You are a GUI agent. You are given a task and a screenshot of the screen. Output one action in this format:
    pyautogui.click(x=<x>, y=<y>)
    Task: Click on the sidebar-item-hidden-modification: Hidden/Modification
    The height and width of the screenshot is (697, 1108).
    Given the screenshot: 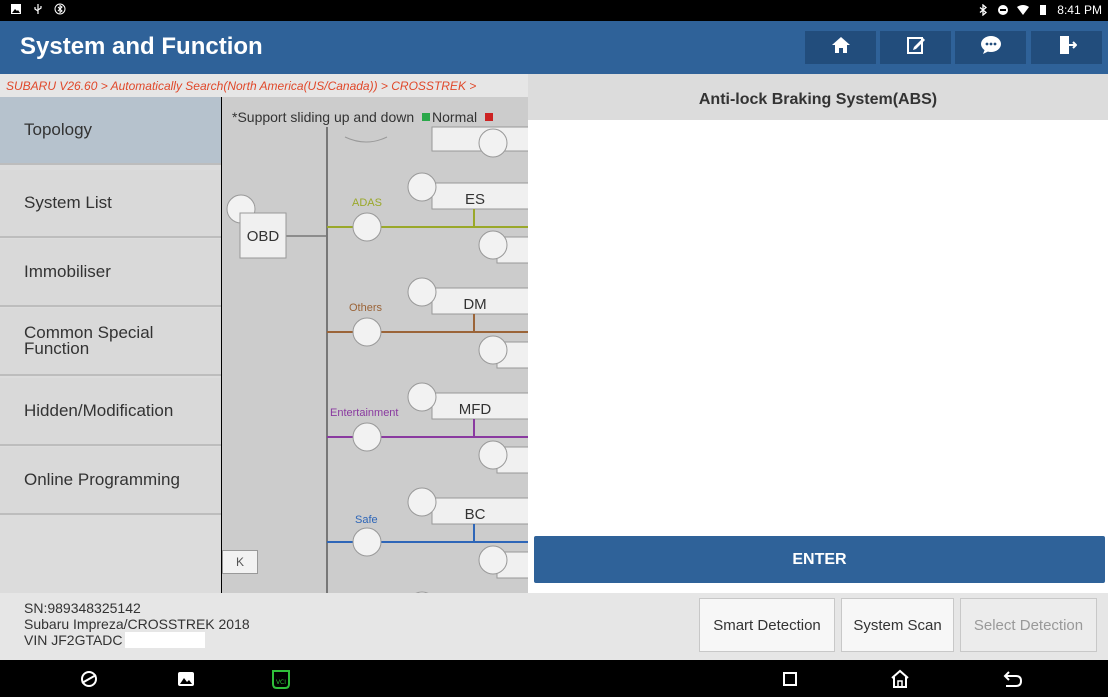 What is the action you would take?
    pyautogui.click(x=110, y=412)
    